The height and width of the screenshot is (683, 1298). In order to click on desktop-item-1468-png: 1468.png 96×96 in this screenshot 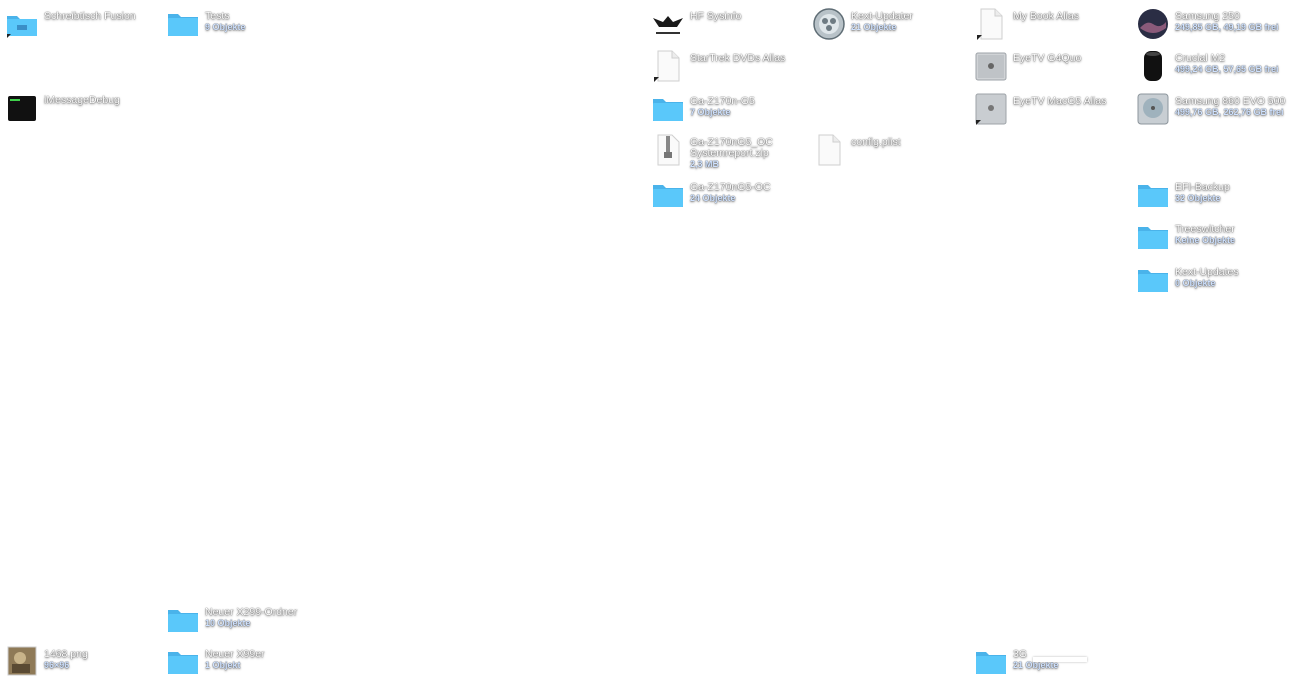, I will do `click(47, 662)`.